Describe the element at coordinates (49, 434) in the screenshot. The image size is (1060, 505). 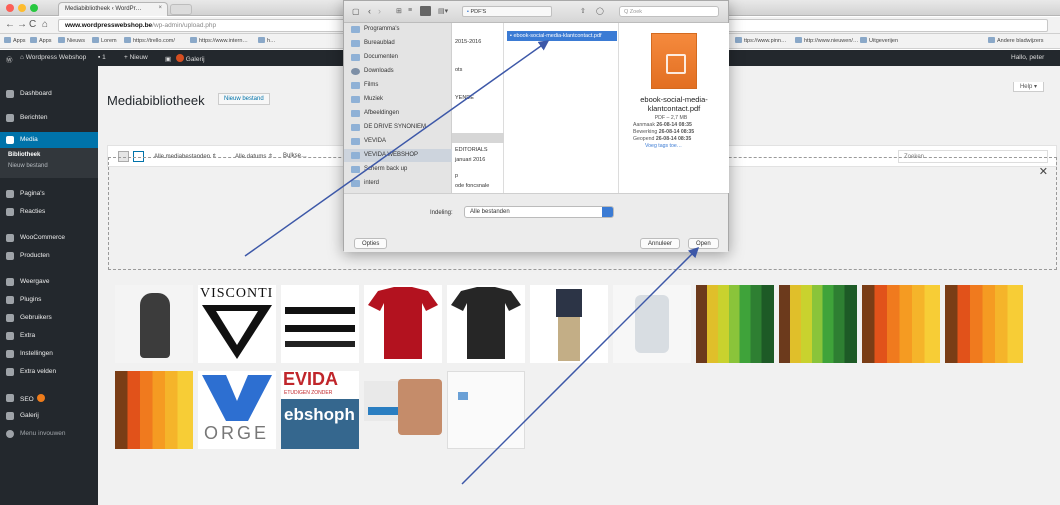
I see `collapse-menu-button: Menu invouwen` at that location.